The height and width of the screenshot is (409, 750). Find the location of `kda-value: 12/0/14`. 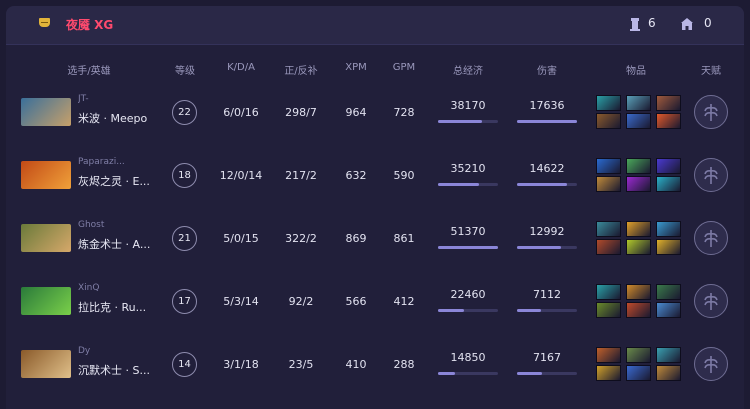

kda-value: 12/0/14 is located at coordinates (241, 175).